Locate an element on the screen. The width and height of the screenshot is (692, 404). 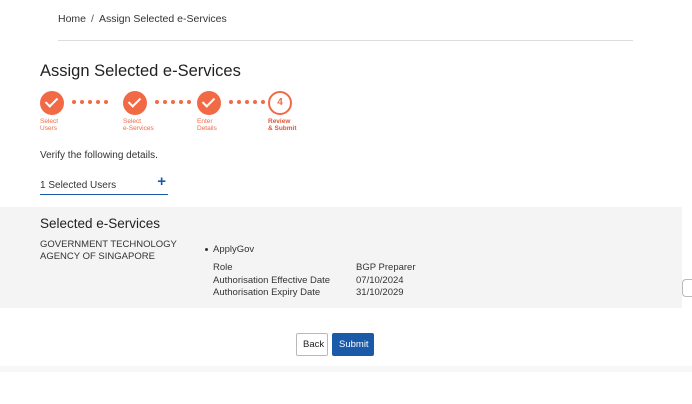
breadcrumb: Home / Assign Selected e-Services is located at coordinates (142, 19).